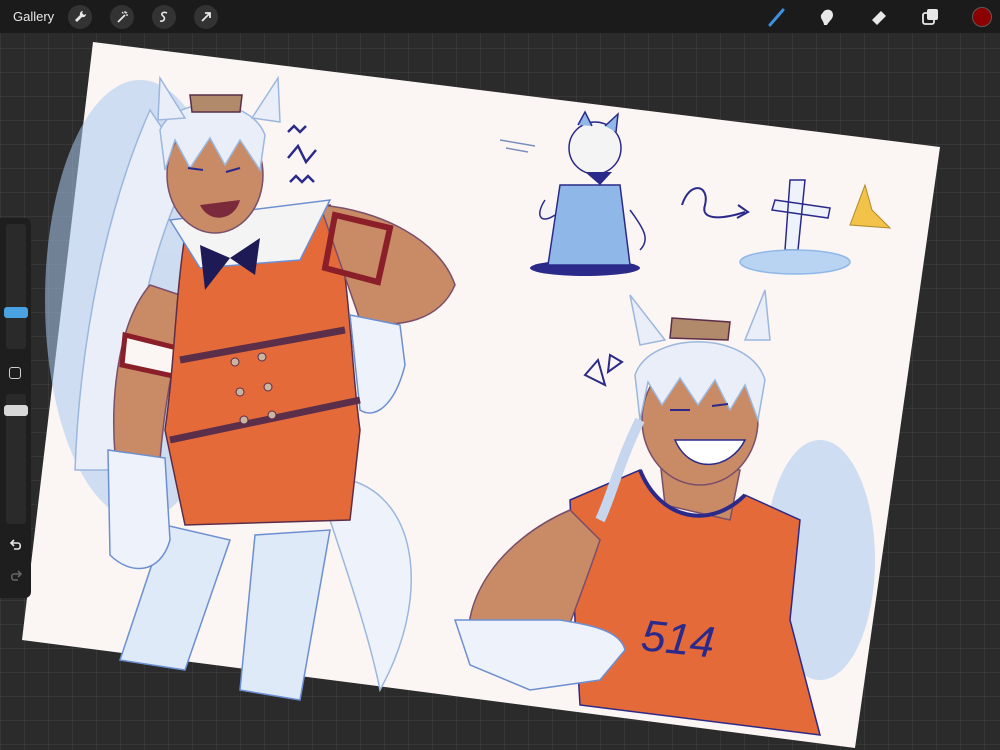 This screenshot has width=1000, height=750. I want to click on opacity-thumb, so click(16, 410).